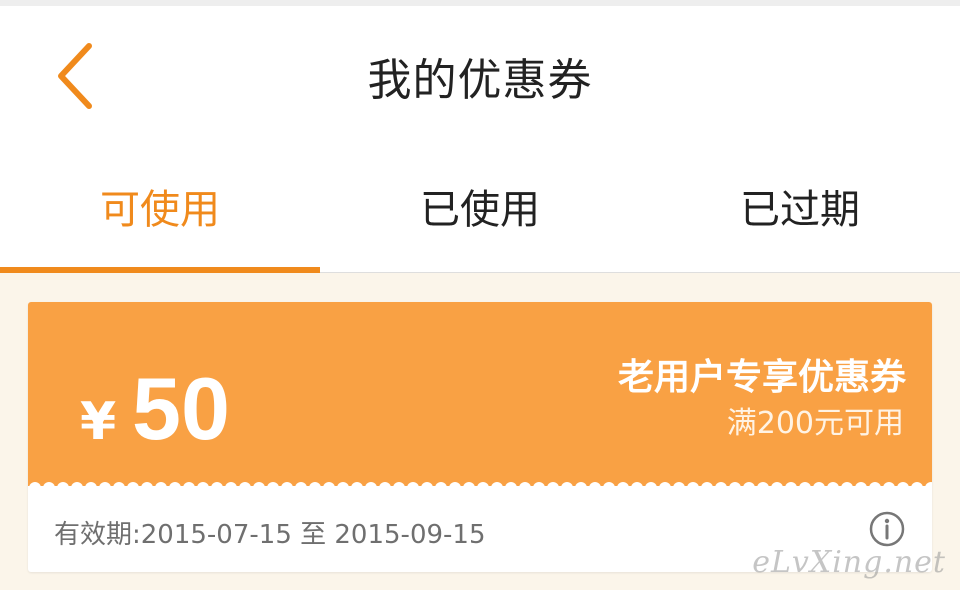  What do you see at coordinates (181, 408) in the screenshot?
I see `coupon-amount: 50` at bounding box center [181, 408].